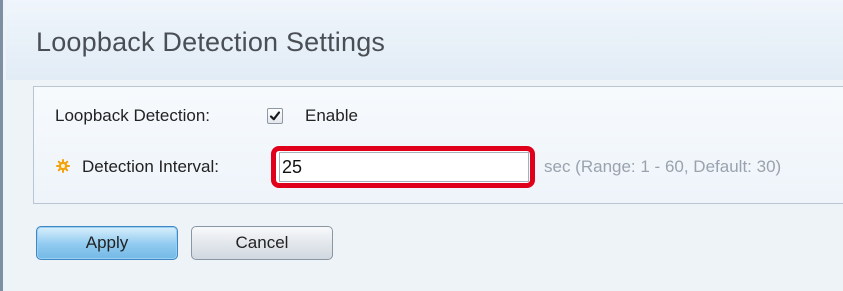  What do you see at coordinates (404, 167) in the screenshot?
I see `detection-interval-input` at bounding box center [404, 167].